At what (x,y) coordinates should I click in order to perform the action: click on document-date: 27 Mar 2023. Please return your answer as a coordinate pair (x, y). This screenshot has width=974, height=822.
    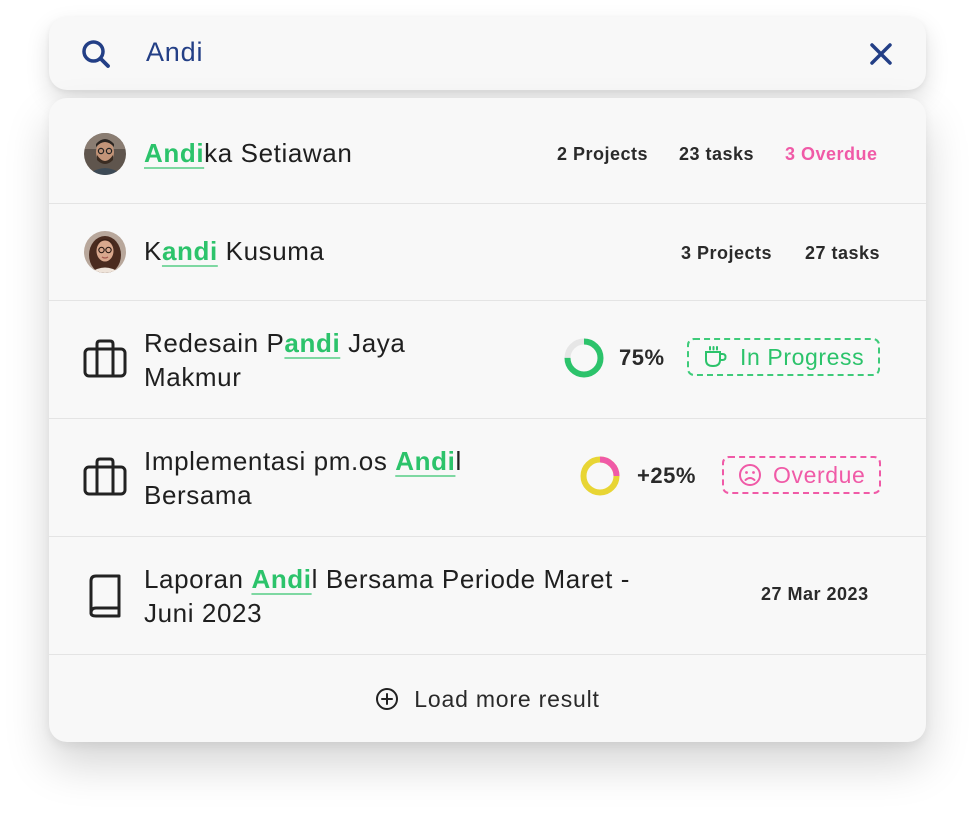
    Looking at the image, I should click on (815, 594).